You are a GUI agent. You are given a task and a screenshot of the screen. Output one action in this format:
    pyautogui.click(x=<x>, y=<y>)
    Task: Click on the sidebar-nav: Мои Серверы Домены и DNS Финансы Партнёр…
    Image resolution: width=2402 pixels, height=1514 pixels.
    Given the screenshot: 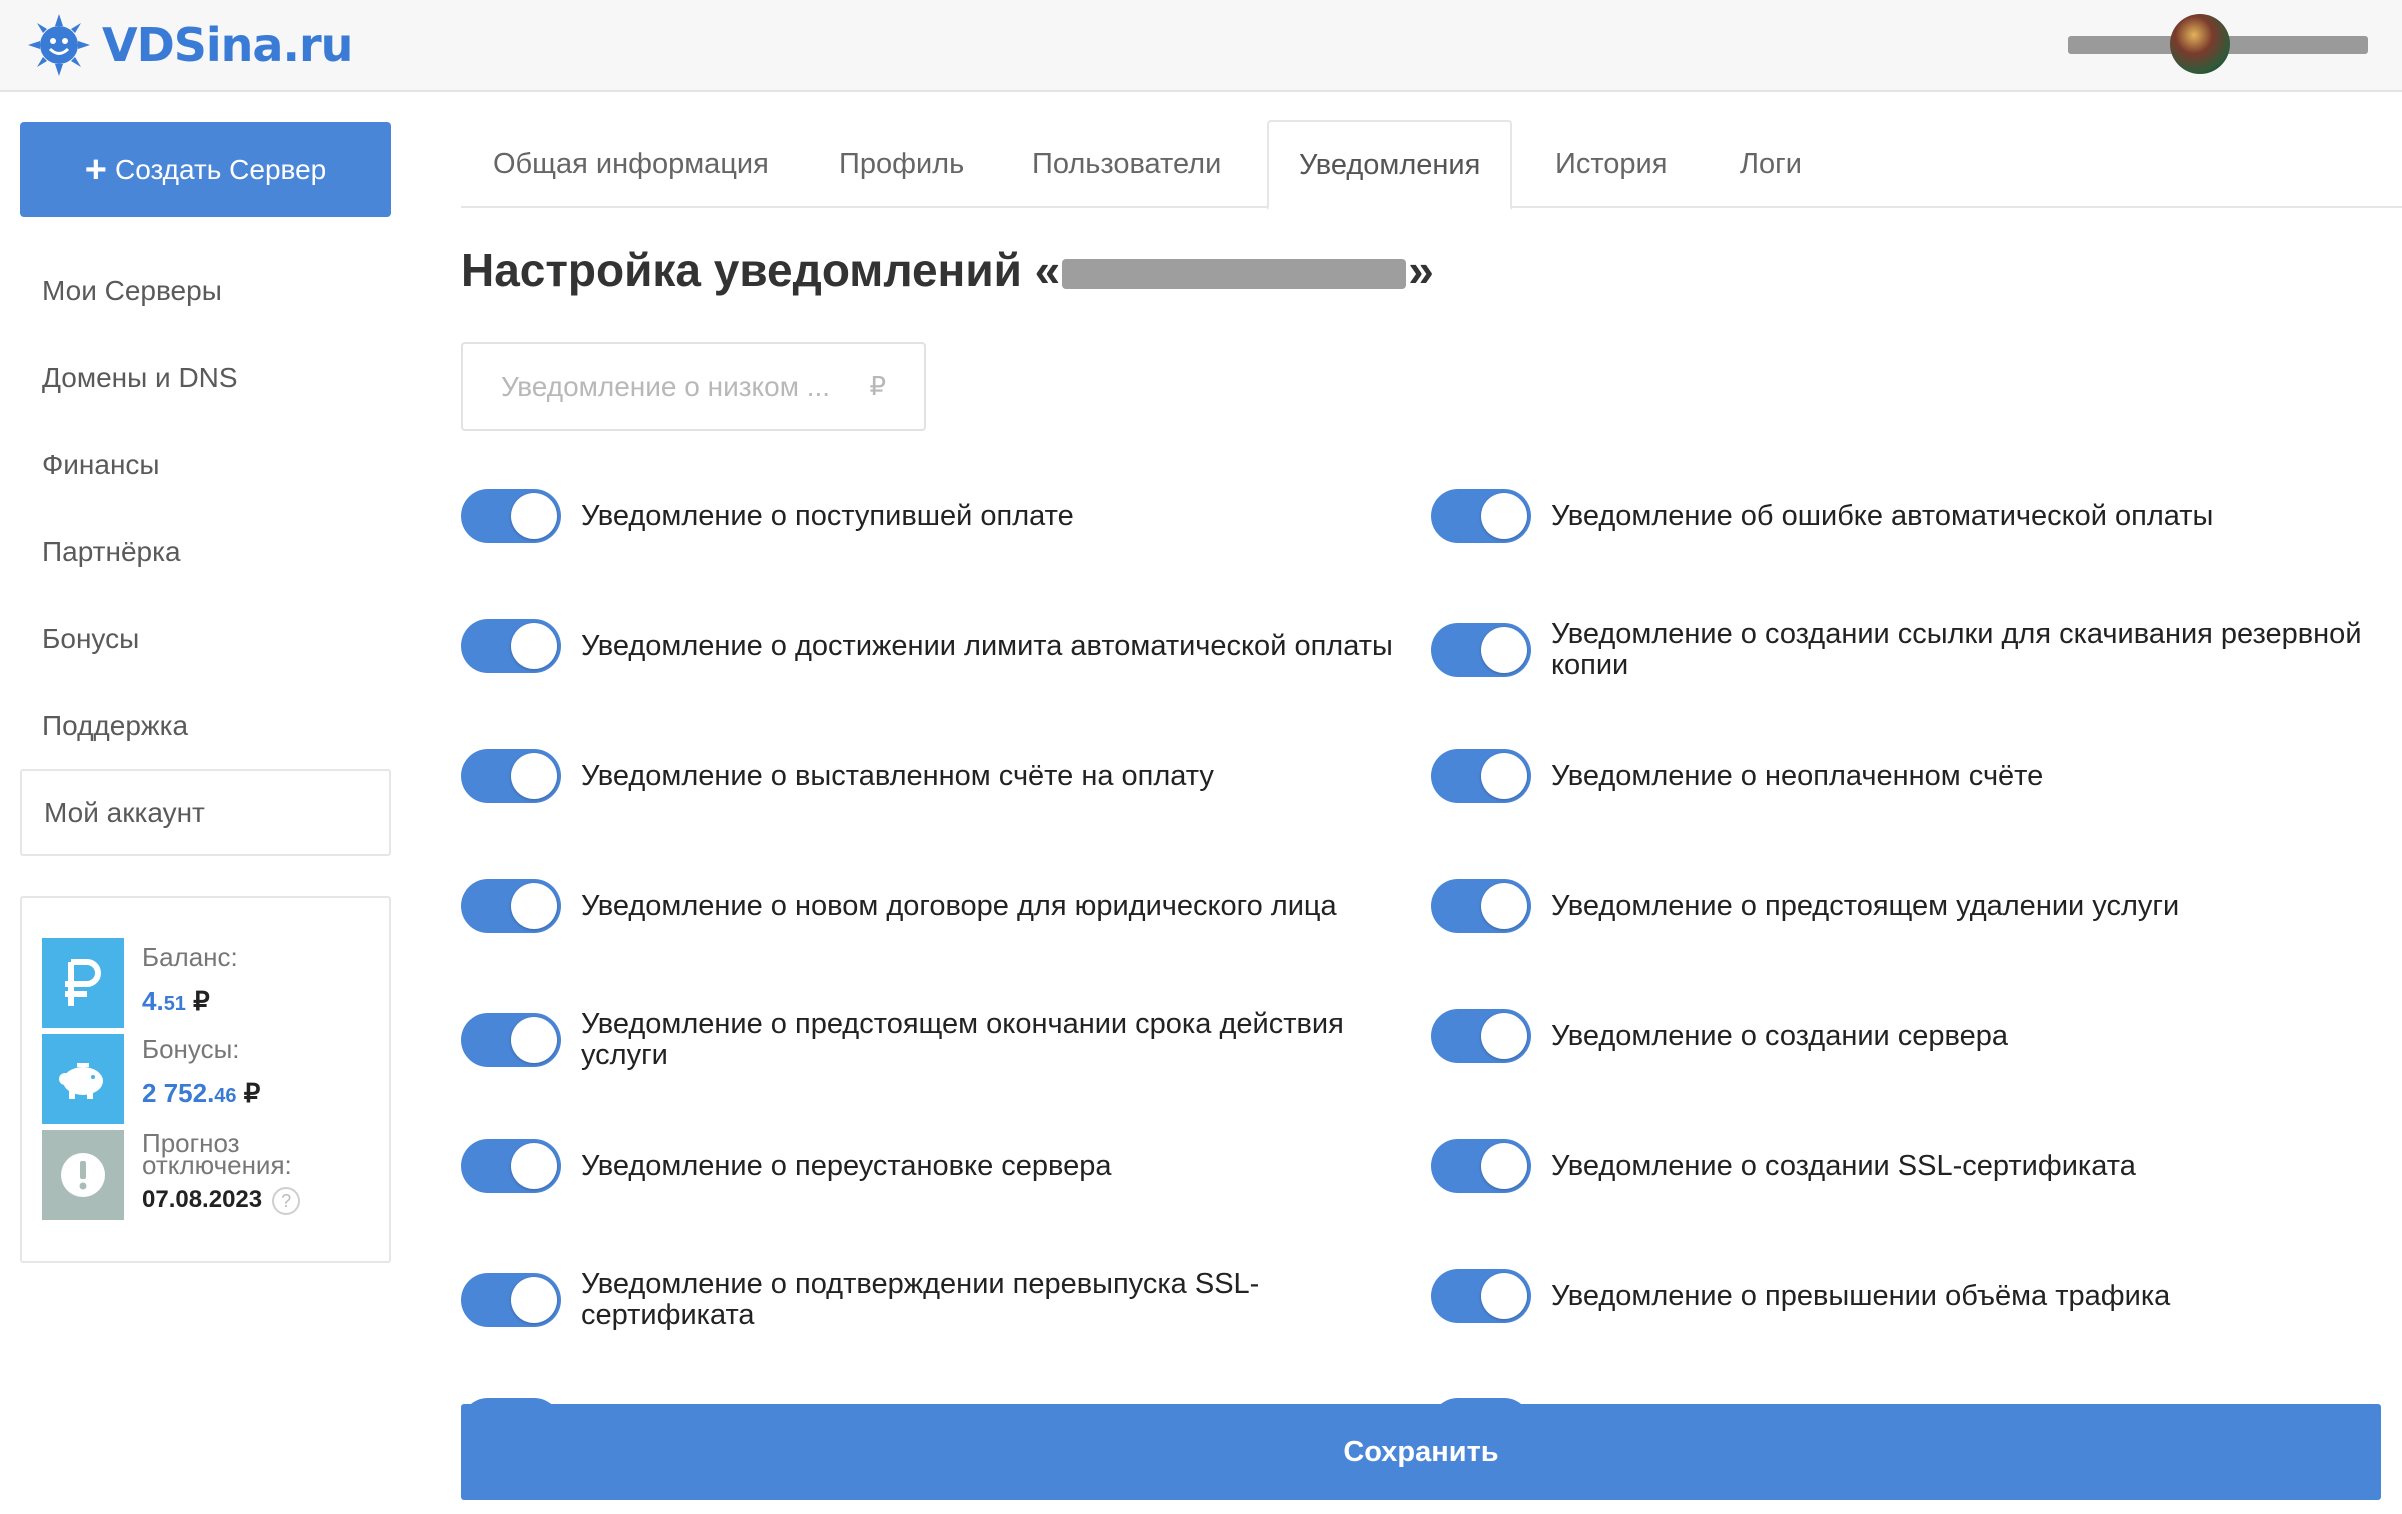 What is the action you would take?
    pyautogui.click(x=205, y=551)
    